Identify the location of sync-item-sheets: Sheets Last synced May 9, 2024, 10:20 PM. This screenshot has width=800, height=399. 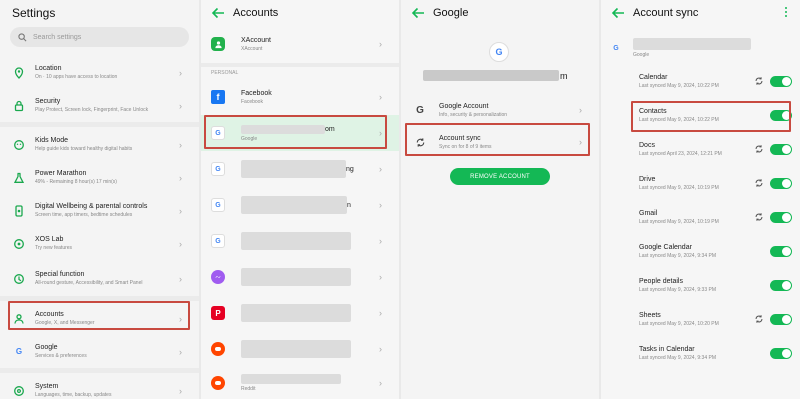
(700, 319).